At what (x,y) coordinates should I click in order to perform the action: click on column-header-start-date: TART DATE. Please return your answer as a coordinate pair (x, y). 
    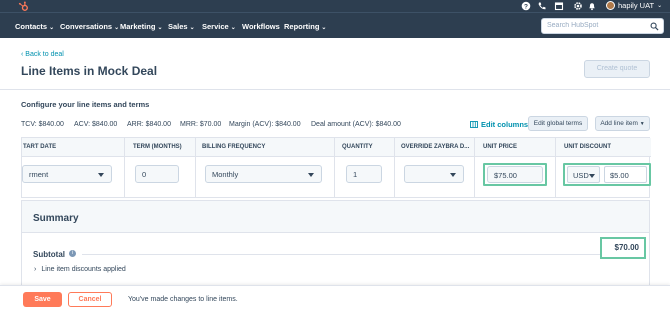
    Looking at the image, I should click on (39, 147).